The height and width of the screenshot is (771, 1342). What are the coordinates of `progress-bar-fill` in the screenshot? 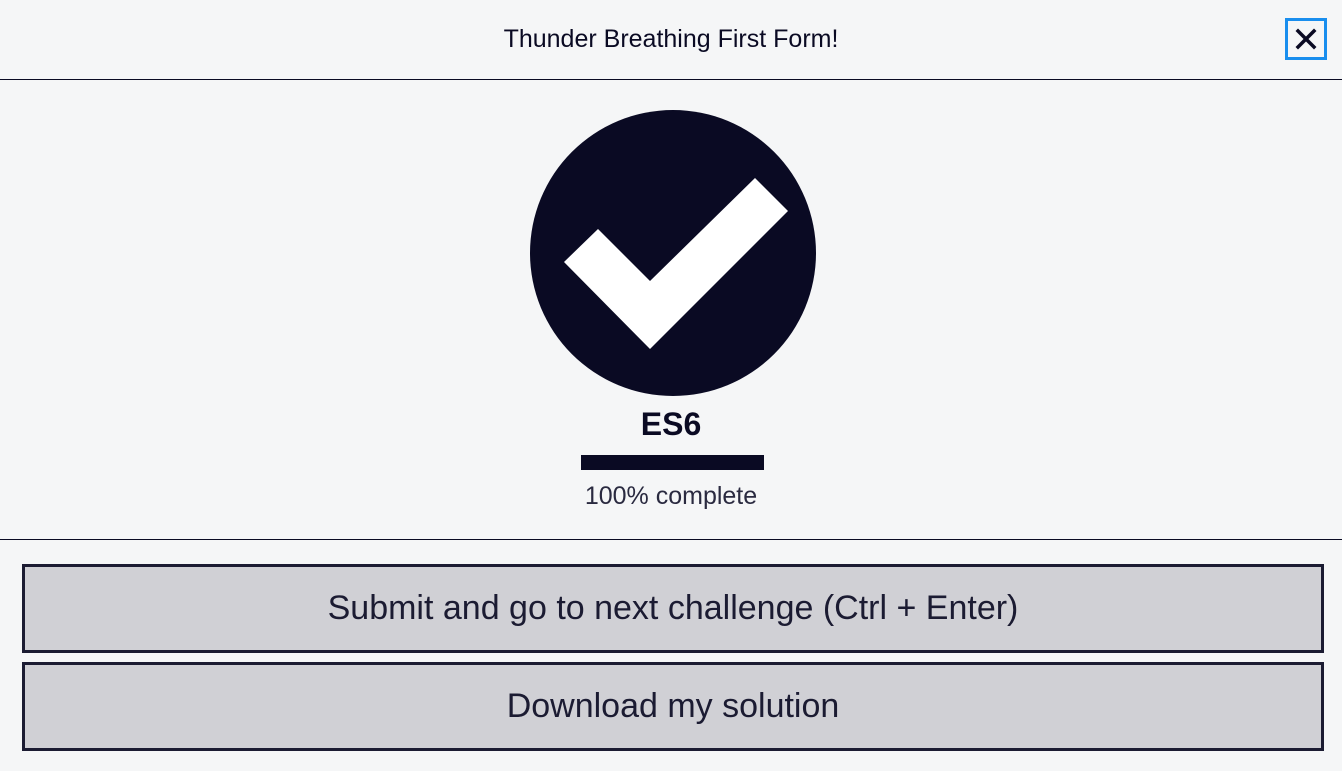 It's located at (672, 462).